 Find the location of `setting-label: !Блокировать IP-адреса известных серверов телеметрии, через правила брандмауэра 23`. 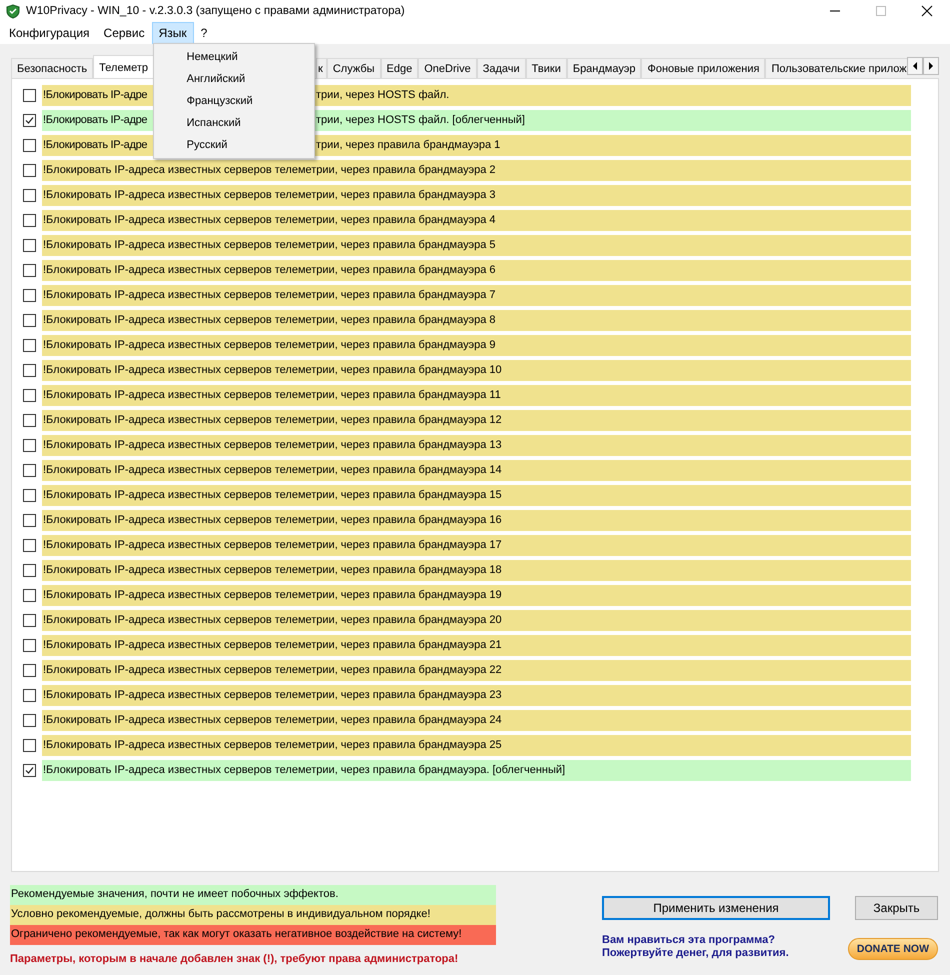

setting-label: !Блокировать IP-адреса известных серверов телеметрии, через правила брандмауэра 23 is located at coordinates (476, 695).